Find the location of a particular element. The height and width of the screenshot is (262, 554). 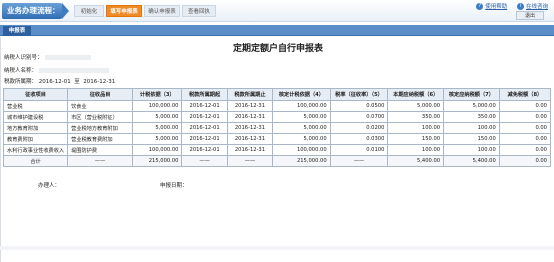

taxpayer-id-value is located at coordinates (67, 57).